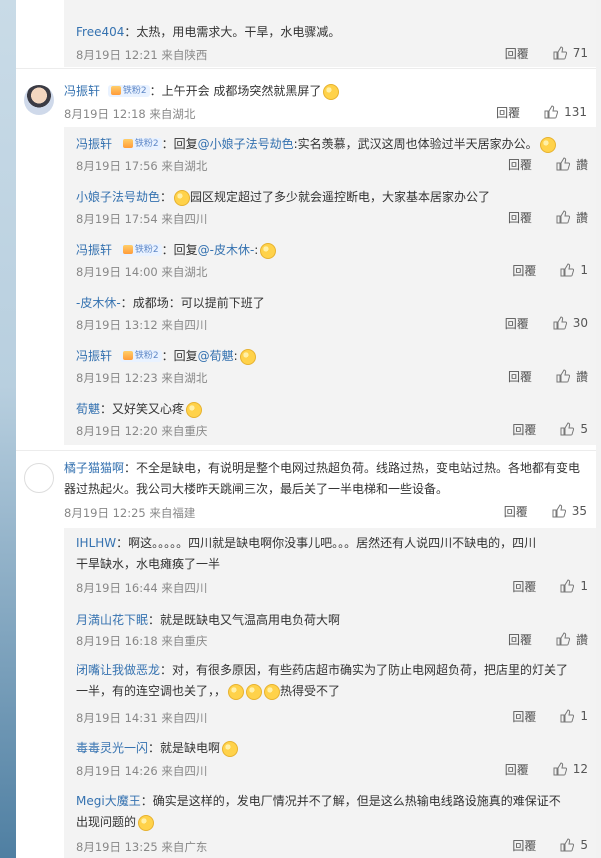 This screenshot has width=601, height=858. Describe the element at coordinates (570, 53) in the screenshot. I see `like-button: 71` at that location.